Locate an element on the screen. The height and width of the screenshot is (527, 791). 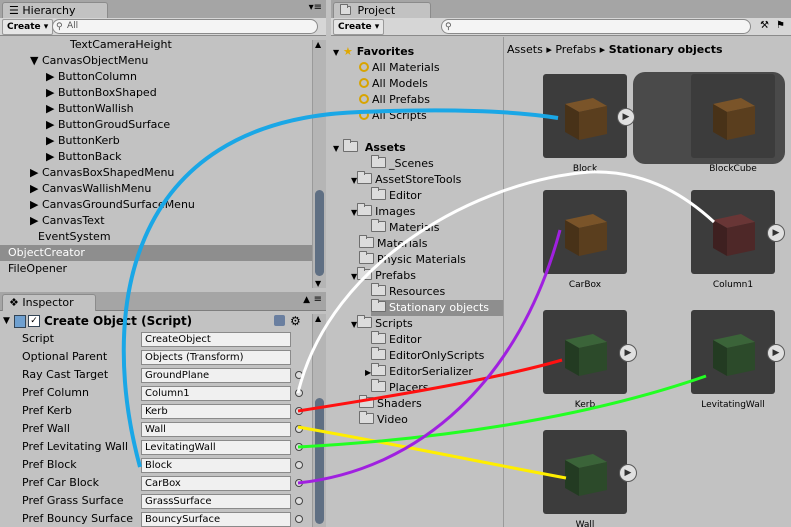
field-value: LevitatingWall is located at coordinates (216, 447).